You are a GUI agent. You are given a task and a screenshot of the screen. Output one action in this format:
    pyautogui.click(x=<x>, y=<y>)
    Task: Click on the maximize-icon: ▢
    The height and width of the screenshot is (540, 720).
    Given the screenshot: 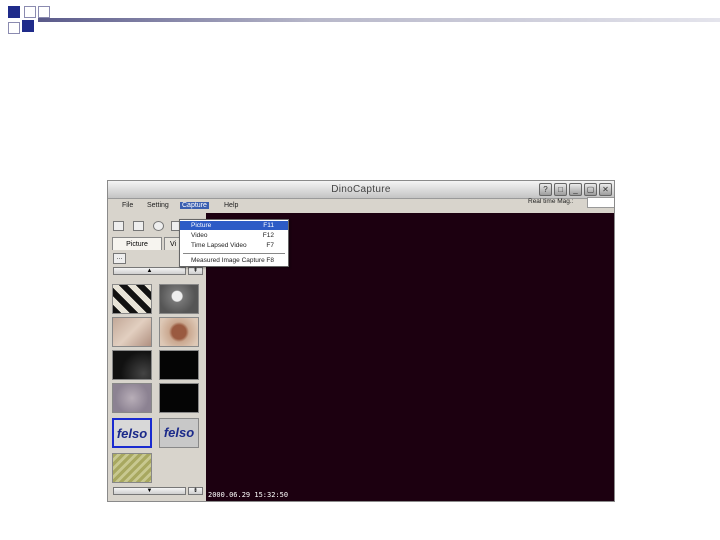 What is the action you would take?
    pyautogui.click(x=590, y=189)
    